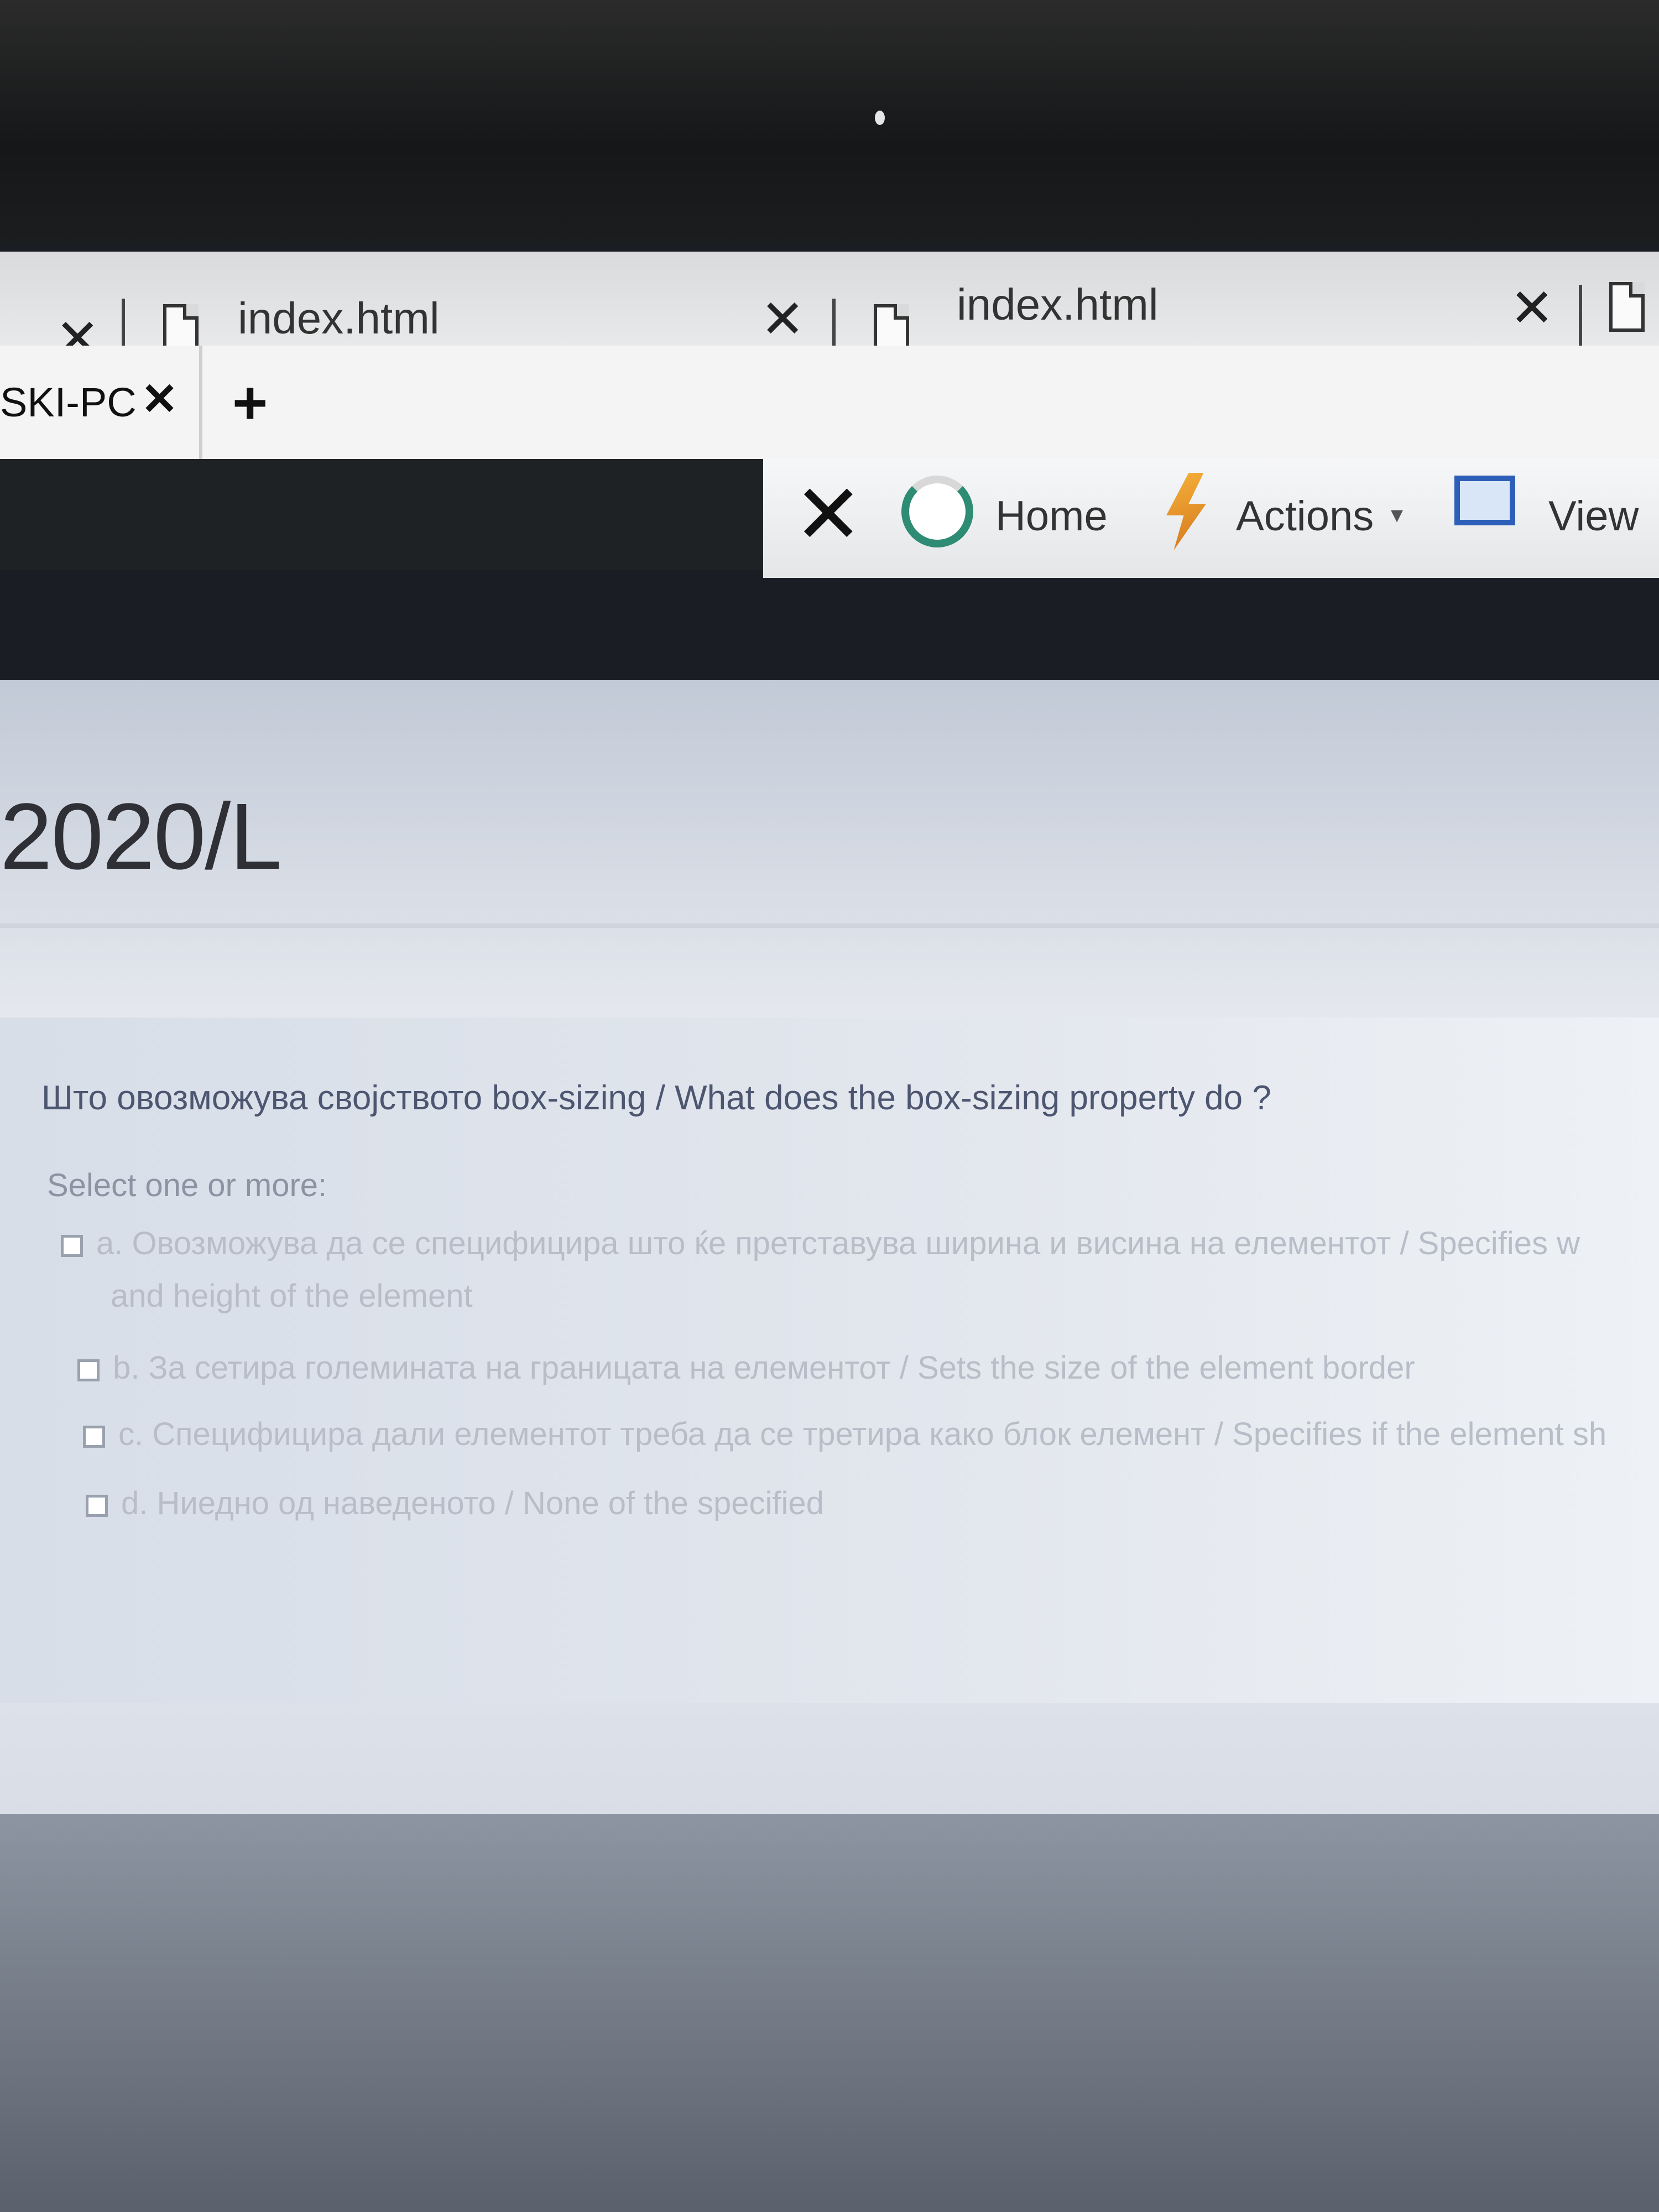 This screenshot has width=1659, height=2212. Describe the element at coordinates (1580, 318) in the screenshot. I see `tab-separator` at that location.